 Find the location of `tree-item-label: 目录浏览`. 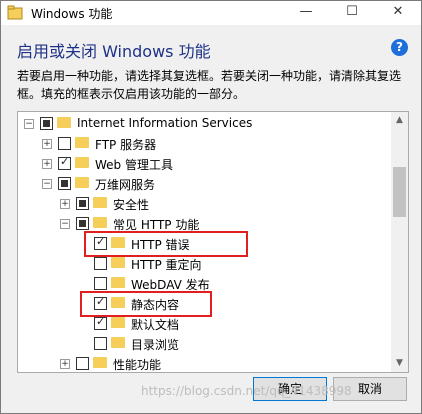

tree-item-label: 目录浏览 is located at coordinates (155, 345).